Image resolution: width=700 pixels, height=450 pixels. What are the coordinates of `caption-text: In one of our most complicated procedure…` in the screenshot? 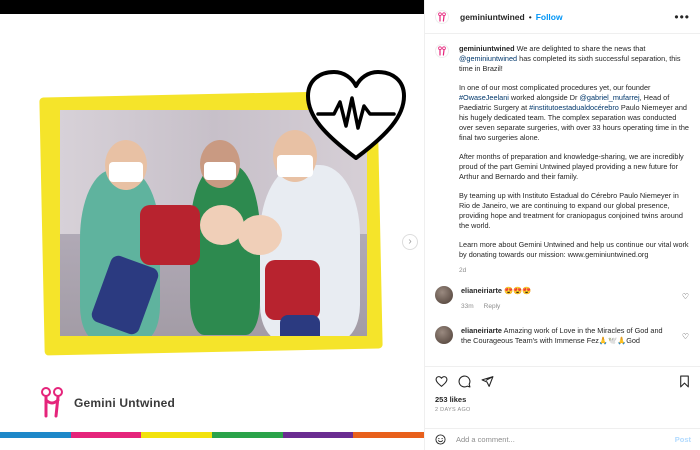 It's located at (555, 87).